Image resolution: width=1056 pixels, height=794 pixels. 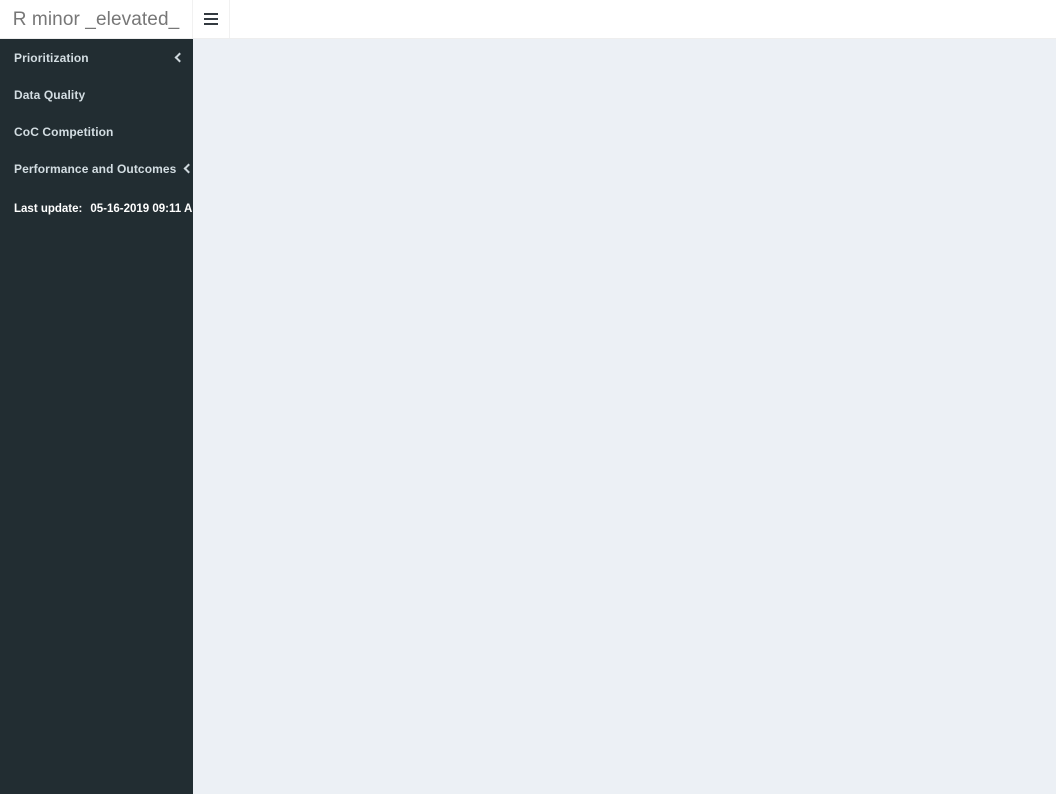 I want to click on sidebar-item-label: Data Quality, so click(x=50, y=94).